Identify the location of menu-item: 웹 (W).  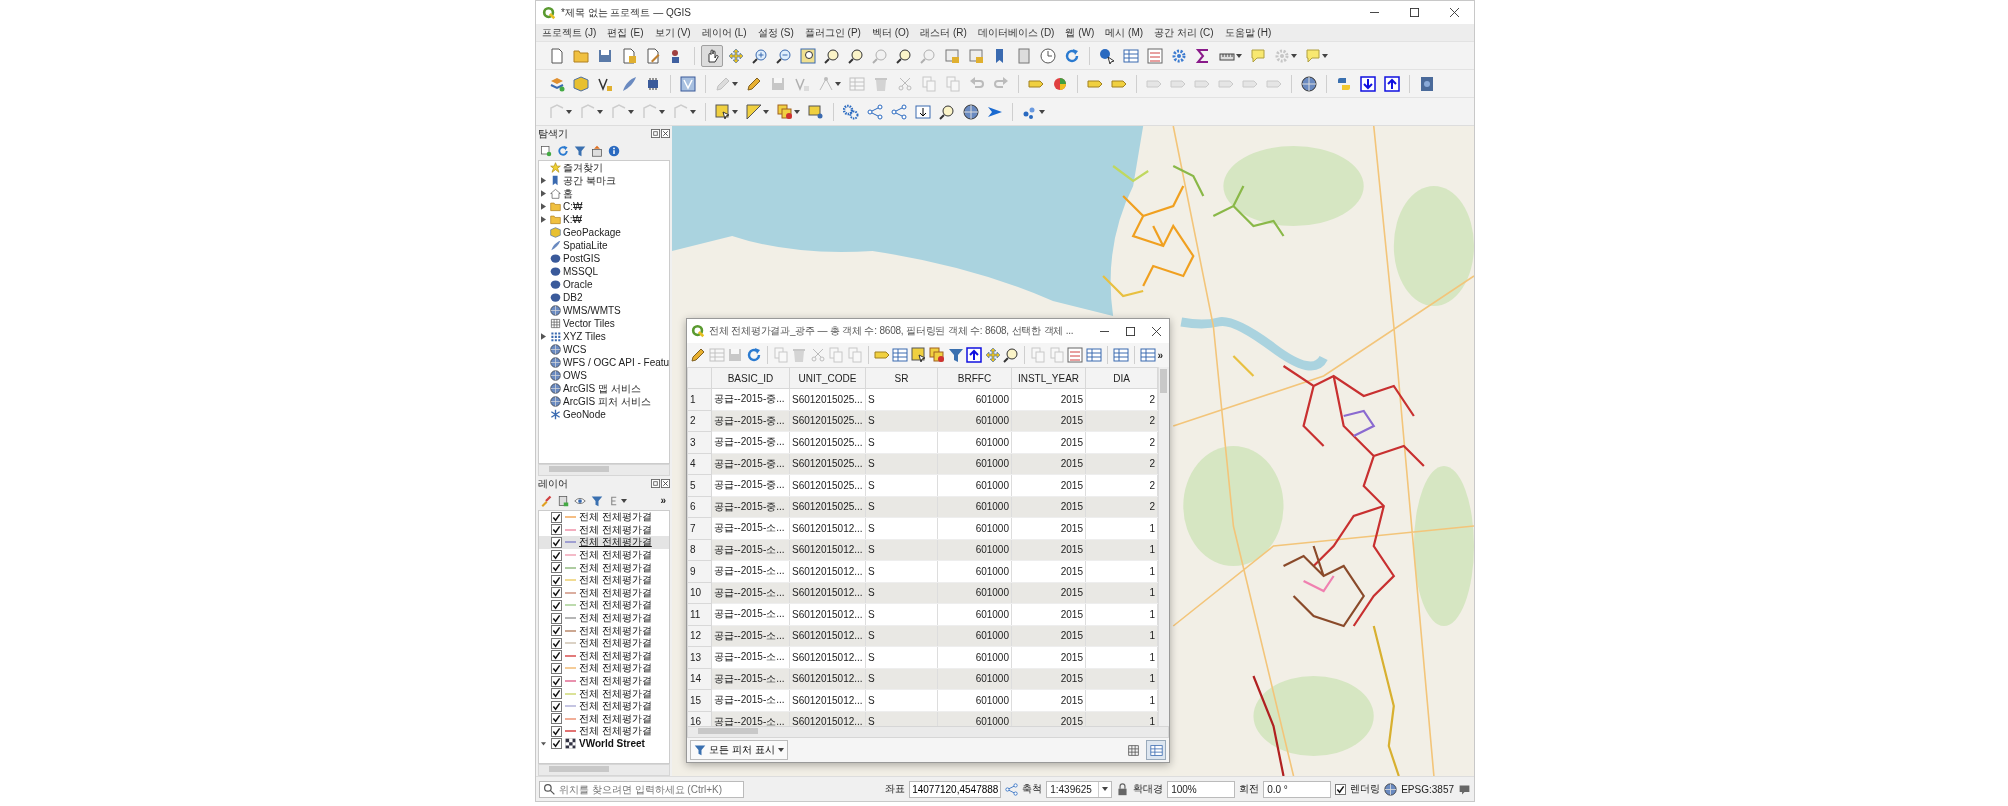
(1080, 32).